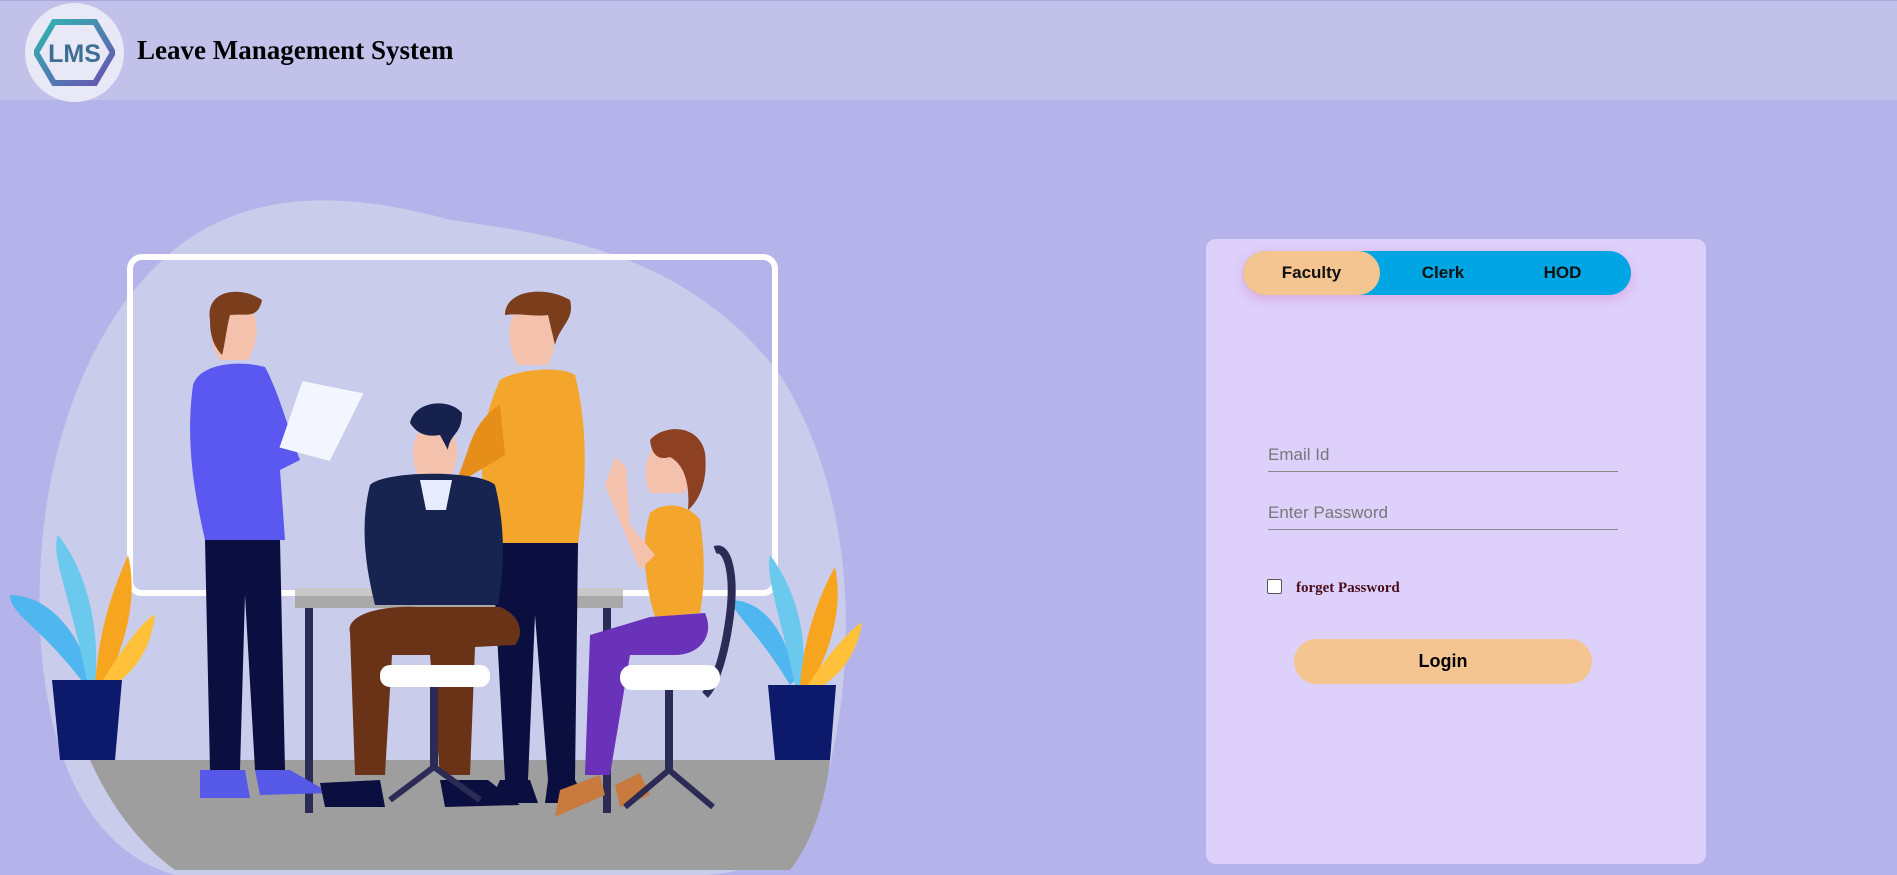 This screenshot has height=875, width=1897. What do you see at coordinates (1274, 586) in the screenshot?
I see `forget-password-checkbox` at bounding box center [1274, 586].